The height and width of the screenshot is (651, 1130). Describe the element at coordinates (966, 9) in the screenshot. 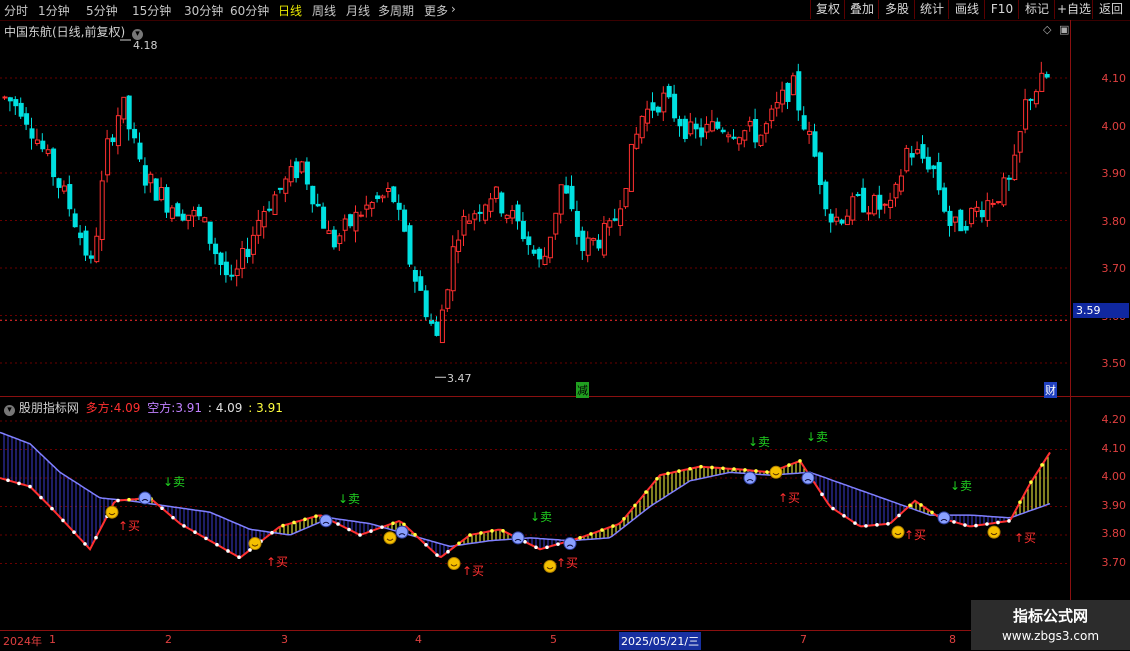

I see `draw-line-button: 画线` at that location.